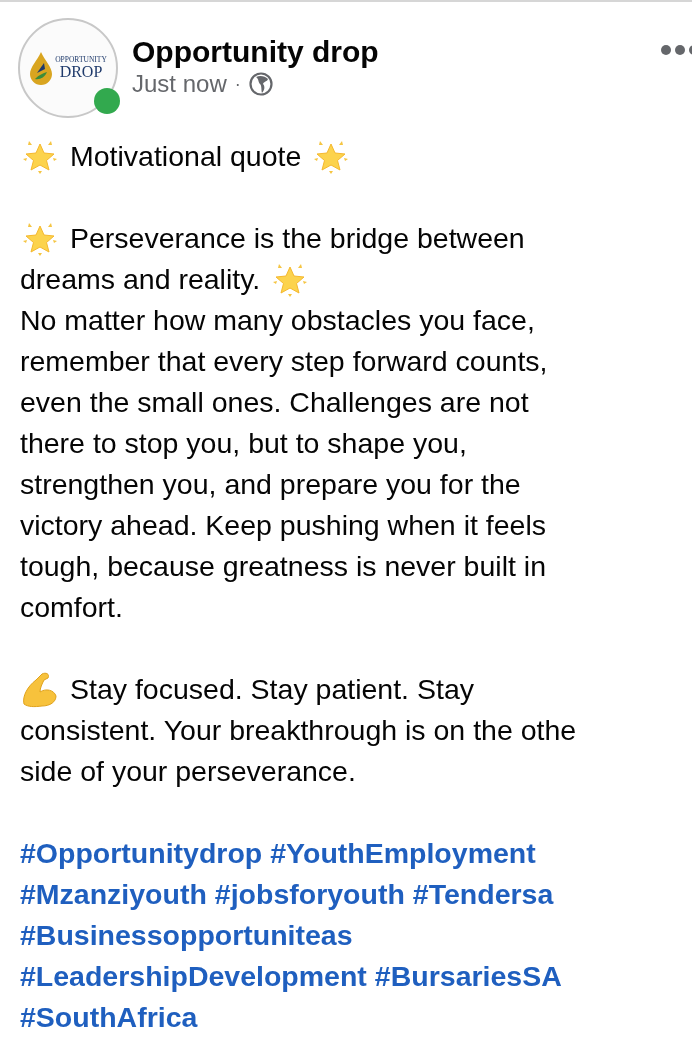  What do you see at coordinates (41, 68) in the screenshot?
I see `drop-icon` at bounding box center [41, 68].